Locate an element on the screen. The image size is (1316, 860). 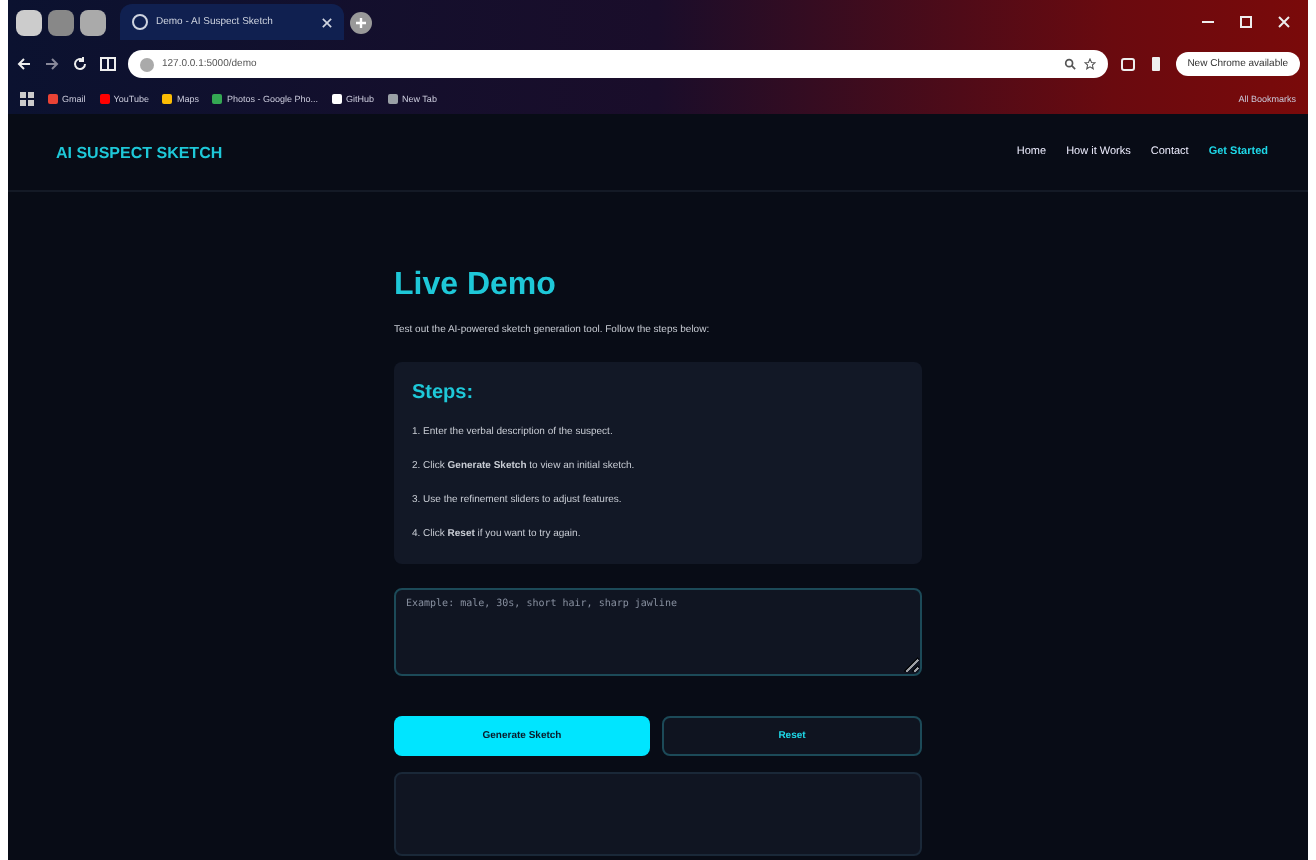
new-tab-button is located at coordinates (361, 22).